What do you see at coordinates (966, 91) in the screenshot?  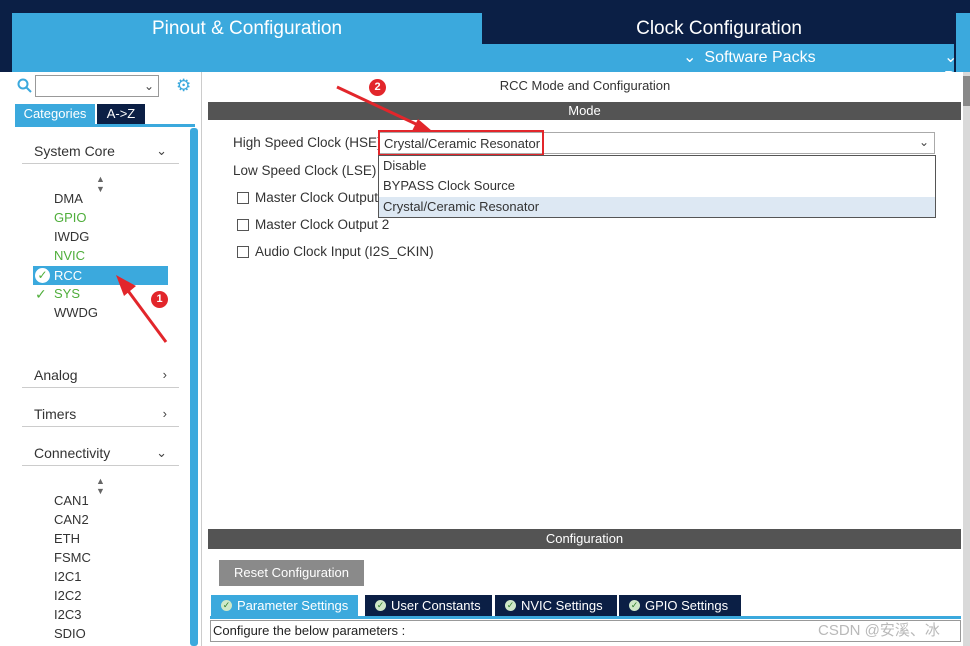 I see `scrollbar-thumb` at bounding box center [966, 91].